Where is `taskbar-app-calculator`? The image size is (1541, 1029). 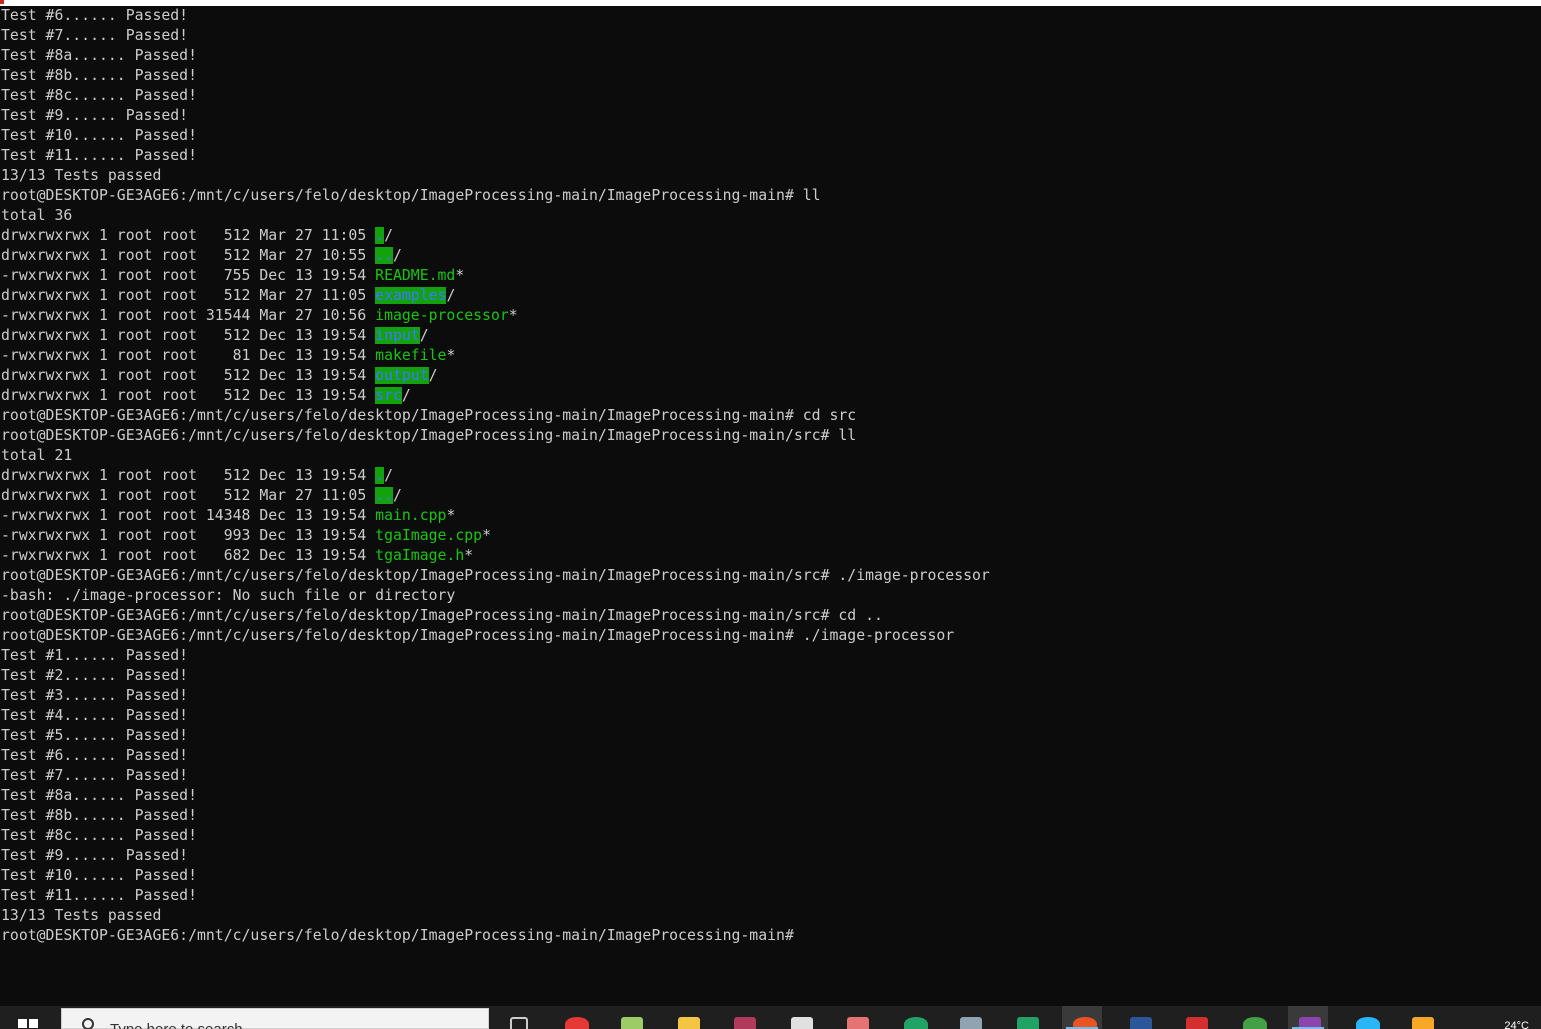
taskbar-app-calculator is located at coordinates (969, 1017).